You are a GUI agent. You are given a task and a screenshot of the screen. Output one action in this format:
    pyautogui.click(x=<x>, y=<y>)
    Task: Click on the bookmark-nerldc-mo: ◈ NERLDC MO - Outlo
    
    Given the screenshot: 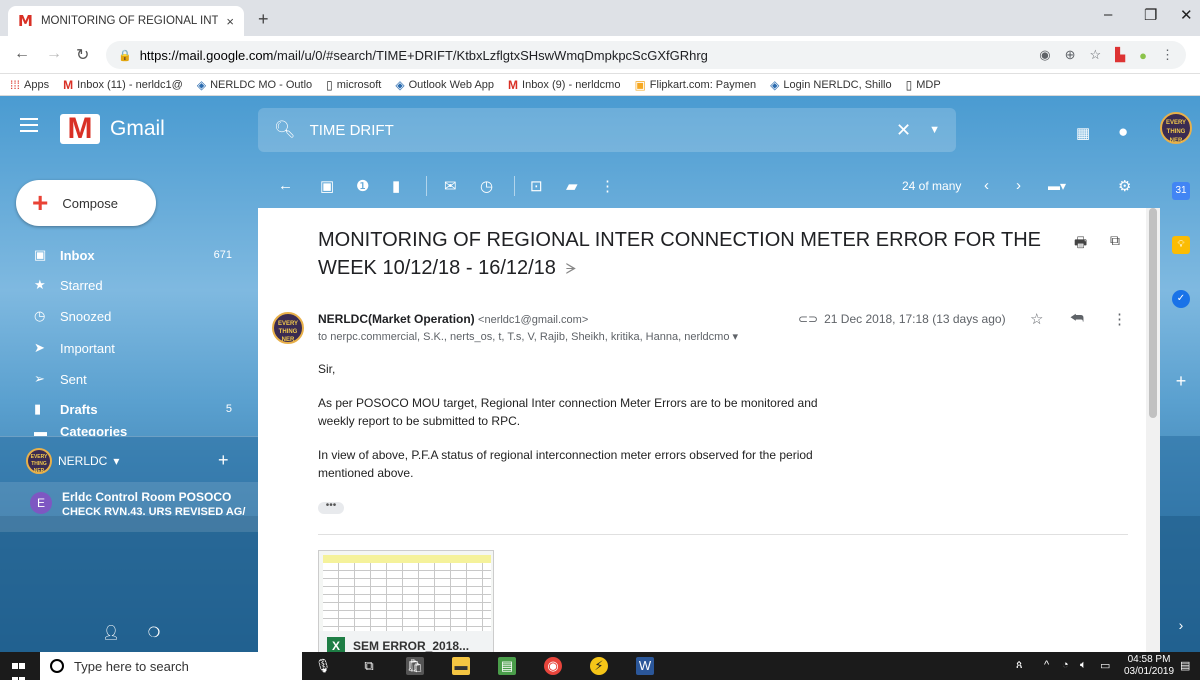 What is the action you would take?
    pyautogui.click(x=254, y=85)
    